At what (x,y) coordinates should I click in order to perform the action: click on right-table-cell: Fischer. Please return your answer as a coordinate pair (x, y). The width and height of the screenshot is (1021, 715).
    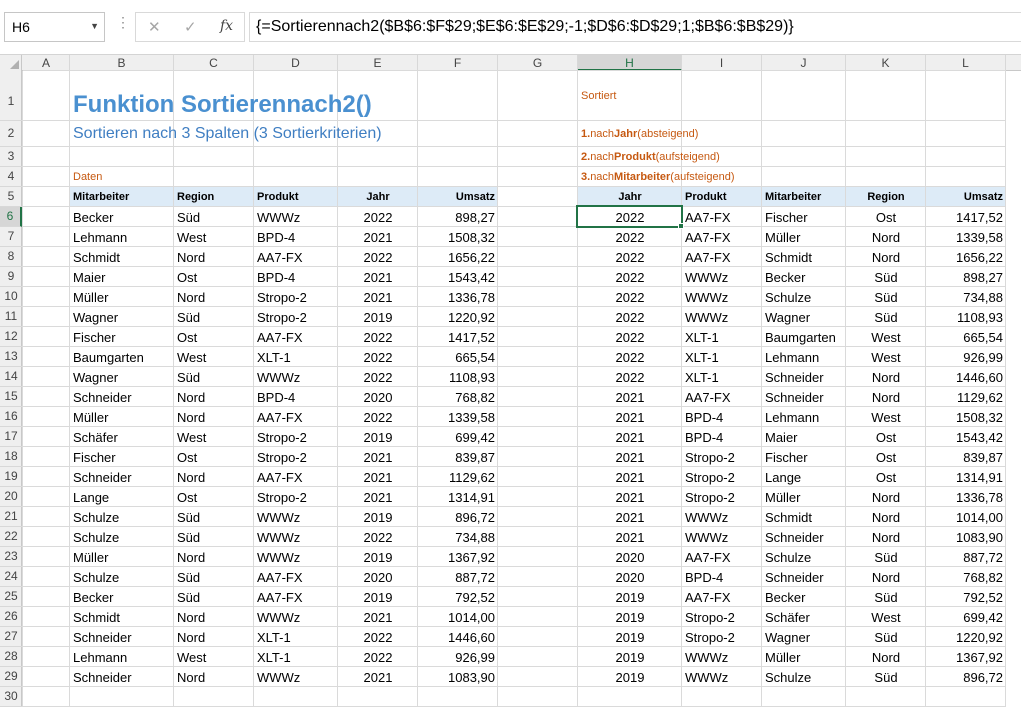
    Looking at the image, I should click on (804, 217).